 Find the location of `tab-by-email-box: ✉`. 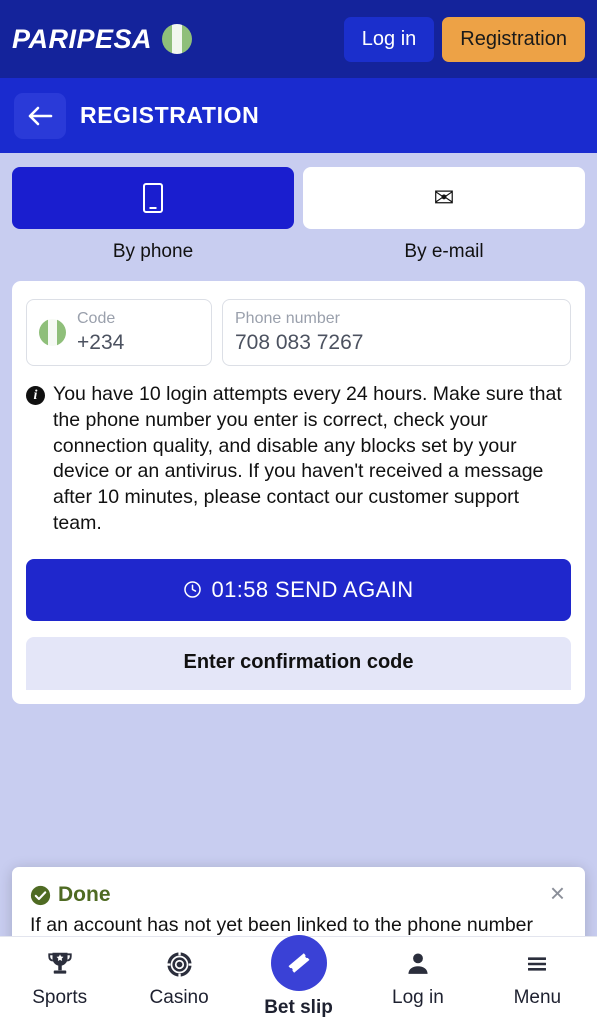

tab-by-email-box: ✉ is located at coordinates (444, 198).